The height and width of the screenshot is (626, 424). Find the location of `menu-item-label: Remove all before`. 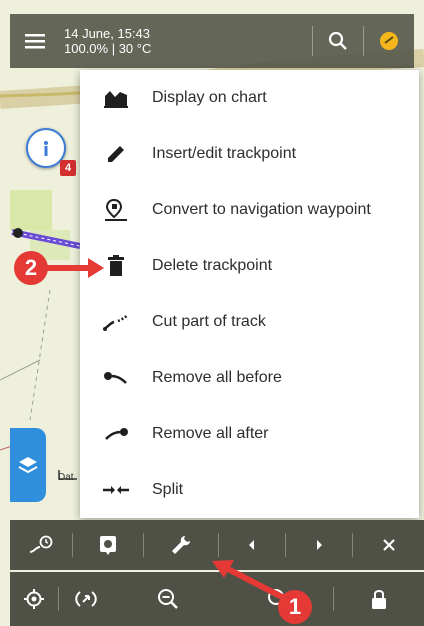

menu-item-label: Remove all before is located at coordinates (217, 377).